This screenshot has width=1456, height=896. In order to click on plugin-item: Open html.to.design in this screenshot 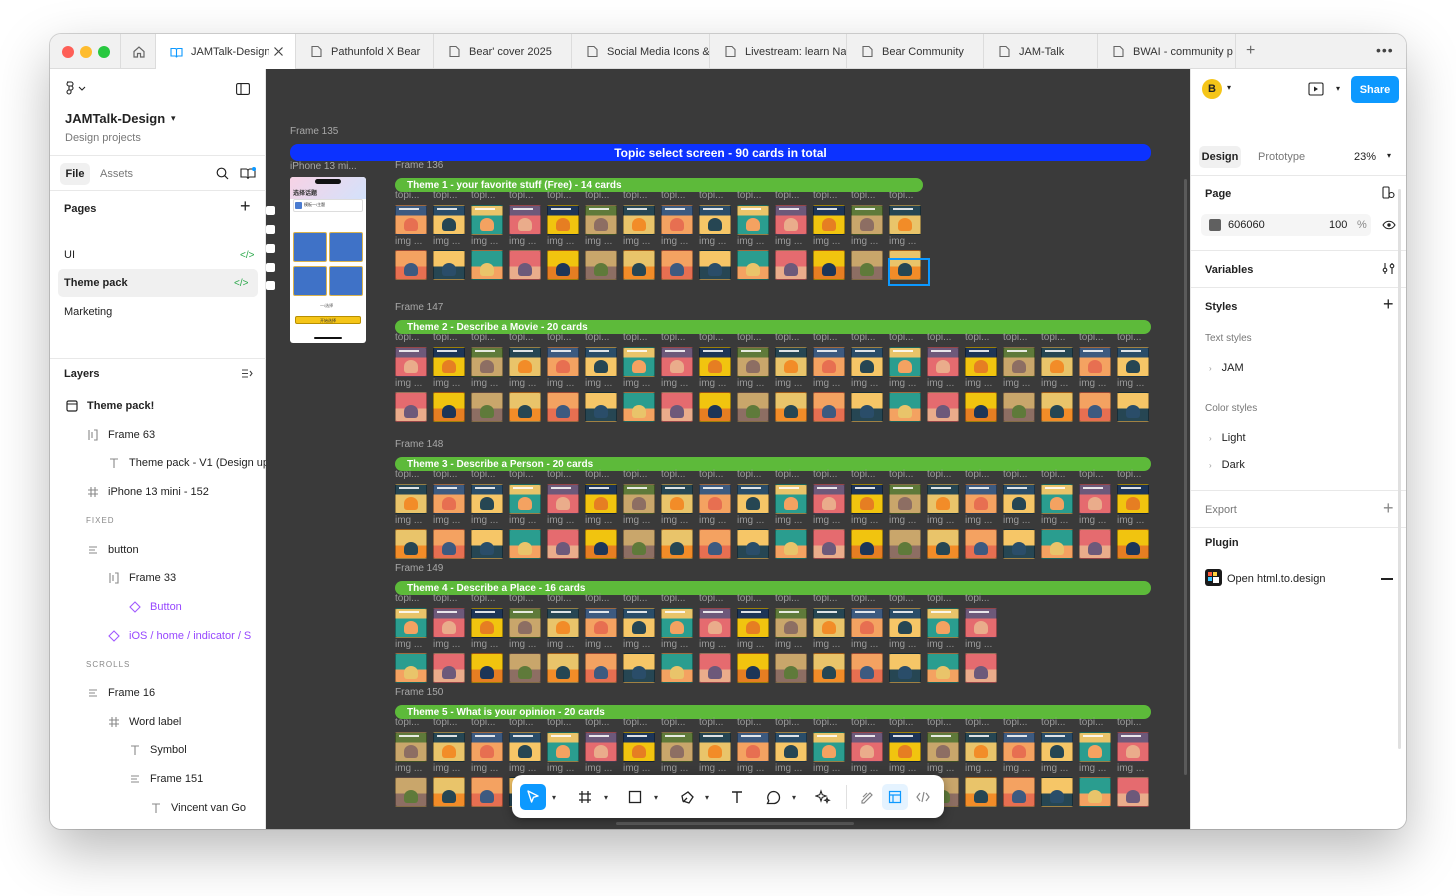, I will do `click(1276, 579)`.